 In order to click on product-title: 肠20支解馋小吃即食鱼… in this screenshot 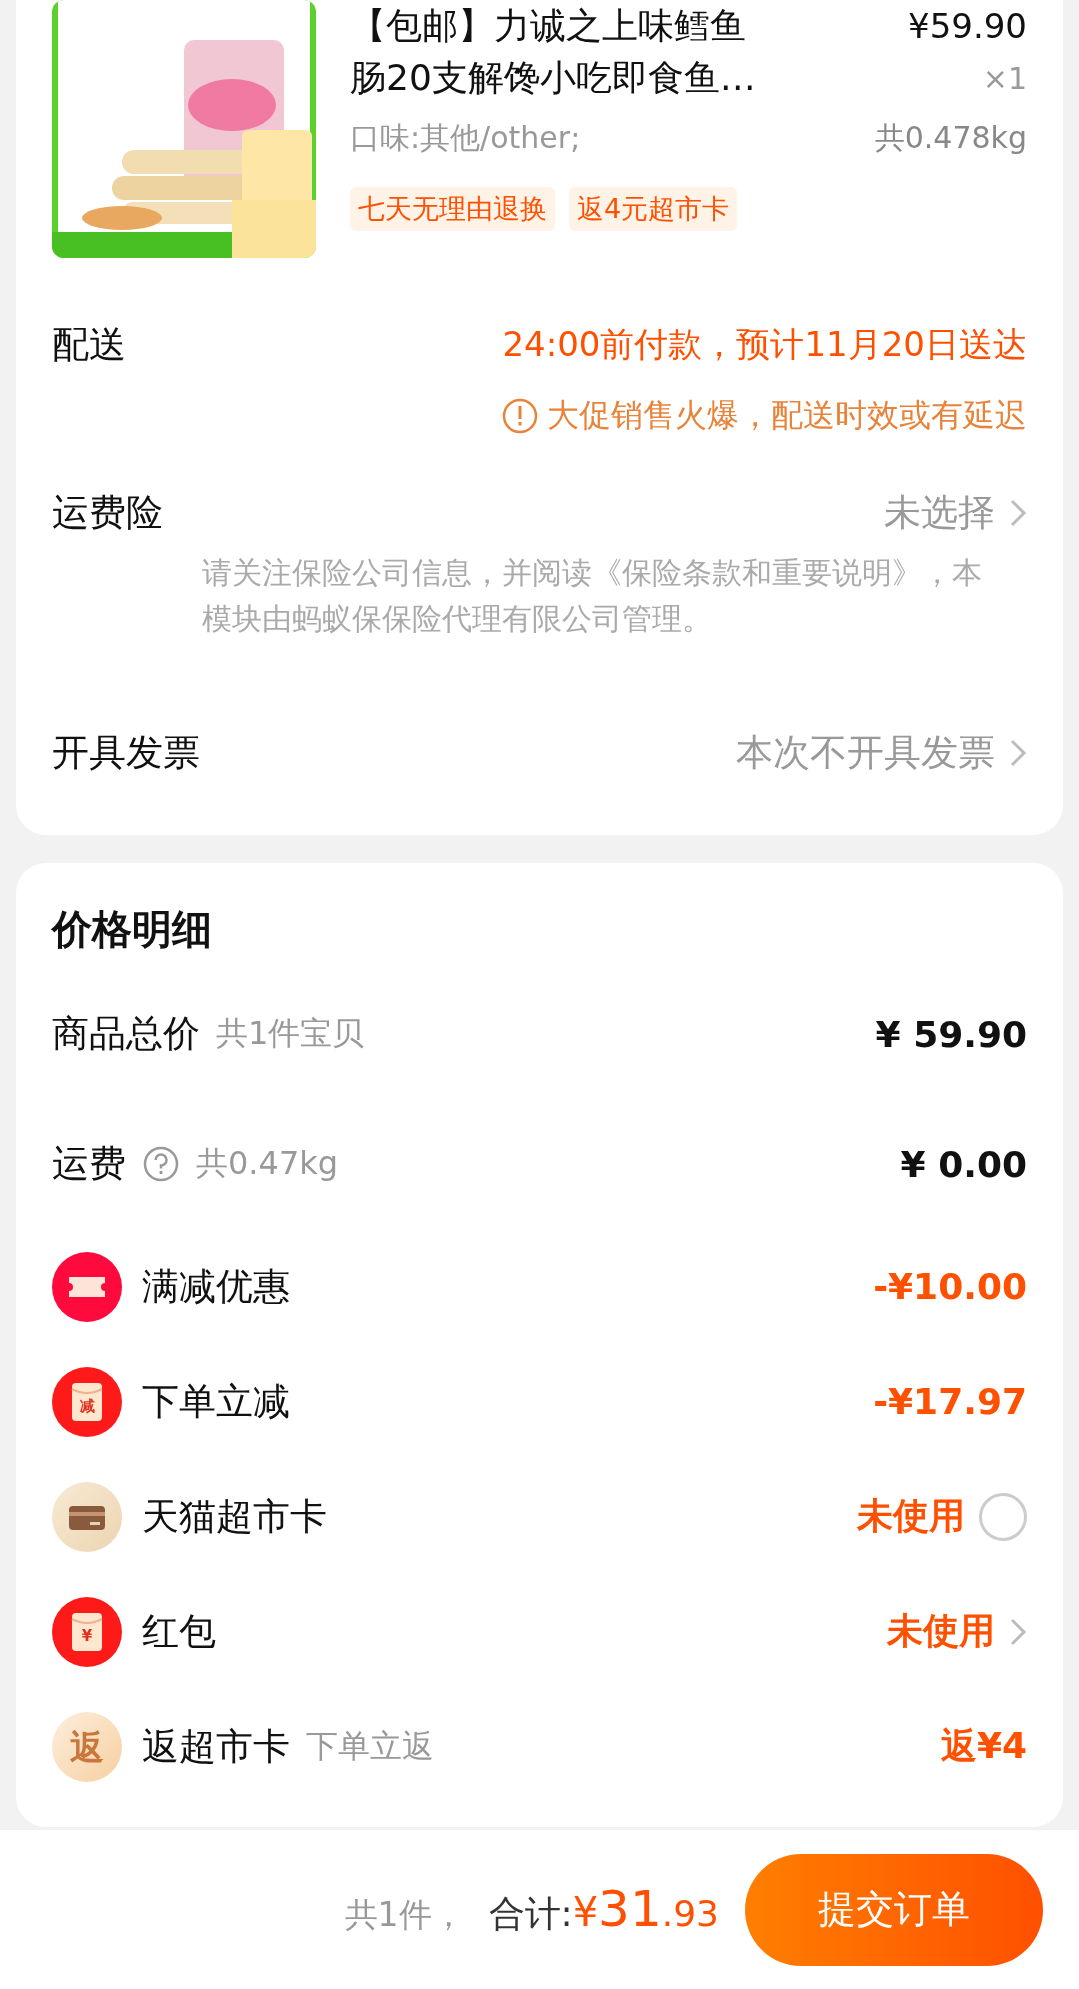, I will do `click(553, 78)`.